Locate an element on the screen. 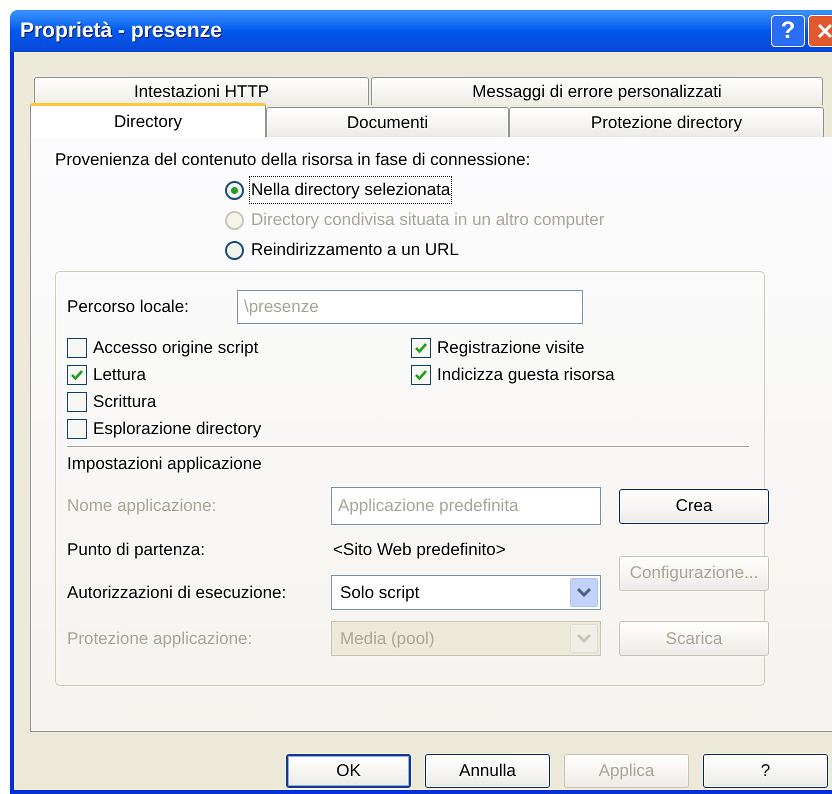 The height and width of the screenshot is (794, 832). radio-label: Nella directory selezionata is located at coordinates (351, 190).